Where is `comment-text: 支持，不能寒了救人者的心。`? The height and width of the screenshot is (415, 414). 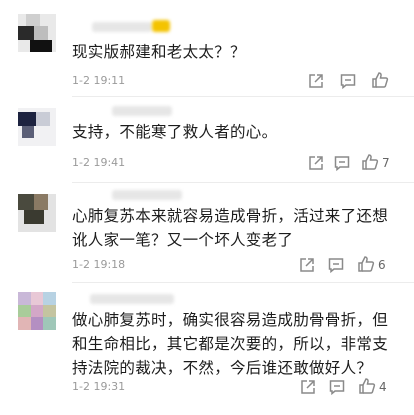
comment-text: 支持，不能寒了救人者的心。 is located at coordinates (175, 132).